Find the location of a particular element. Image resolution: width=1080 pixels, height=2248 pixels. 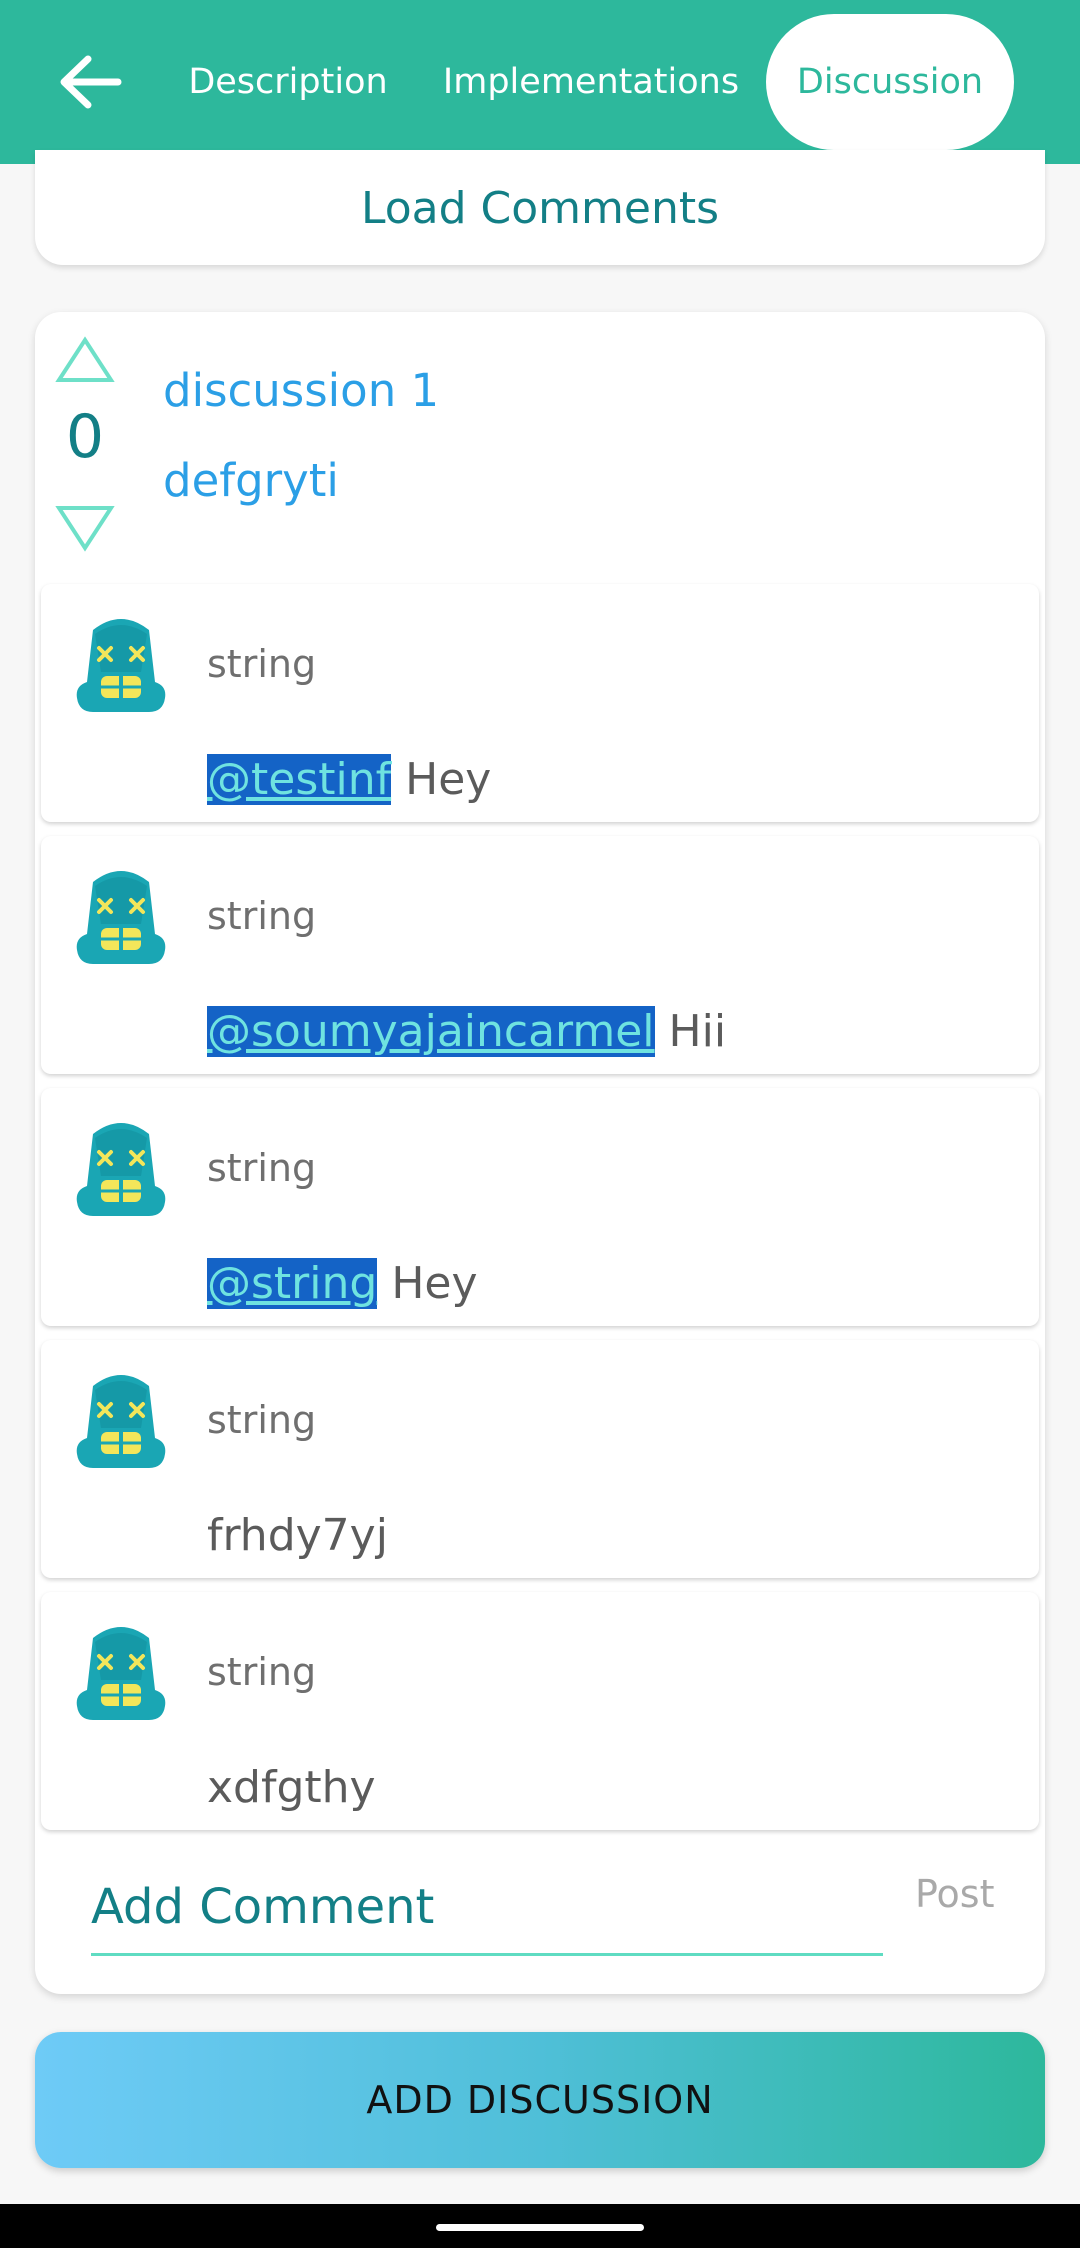

discussion-title: discussion 1 is located at coordinates (301, 390).